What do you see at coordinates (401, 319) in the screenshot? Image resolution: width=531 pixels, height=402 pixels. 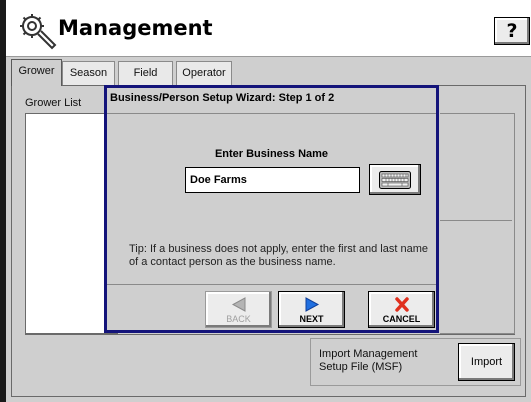 I see `cancel-label: CANCEL` at bounding box center [401, 319].